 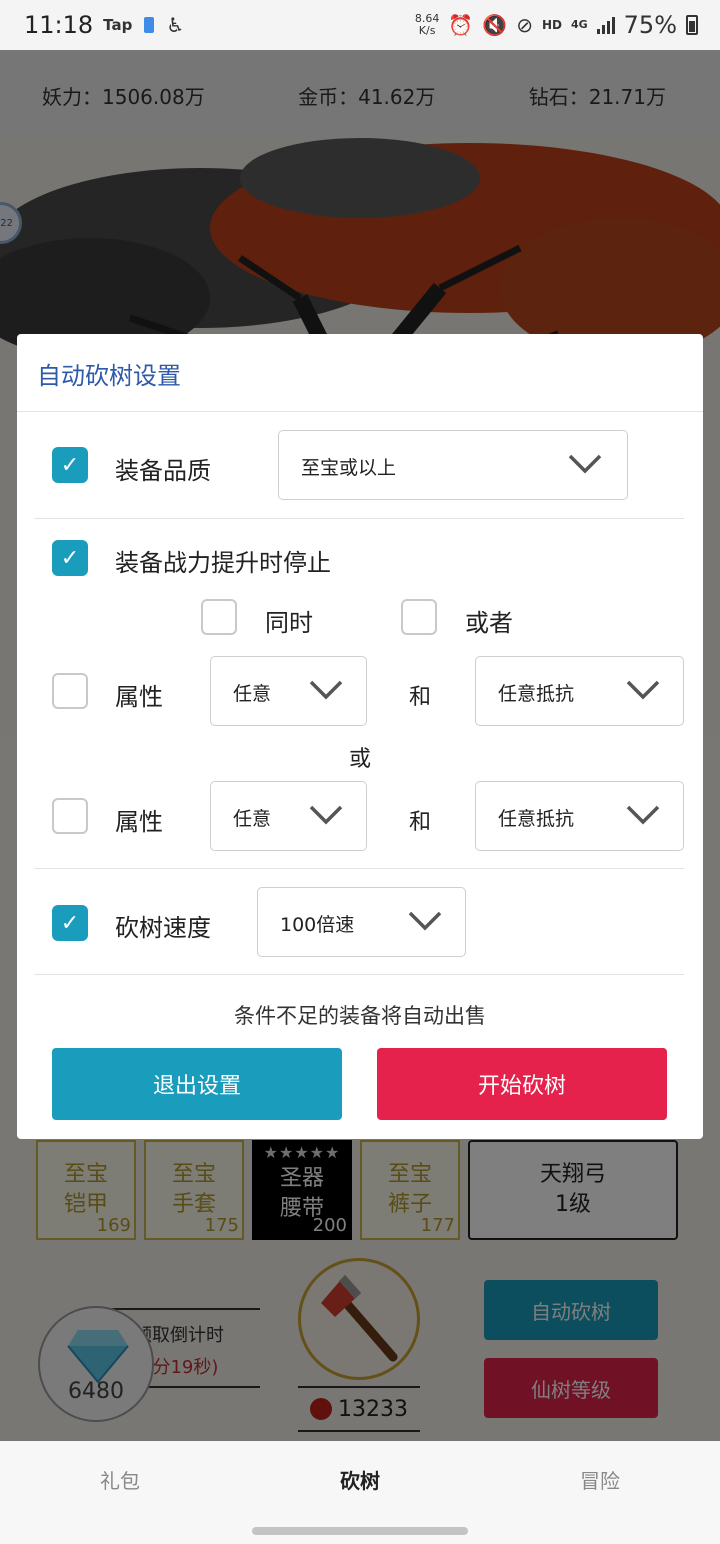 I want to click on stop-on-power-checkbox: ✓, so click(x=70, y=558).